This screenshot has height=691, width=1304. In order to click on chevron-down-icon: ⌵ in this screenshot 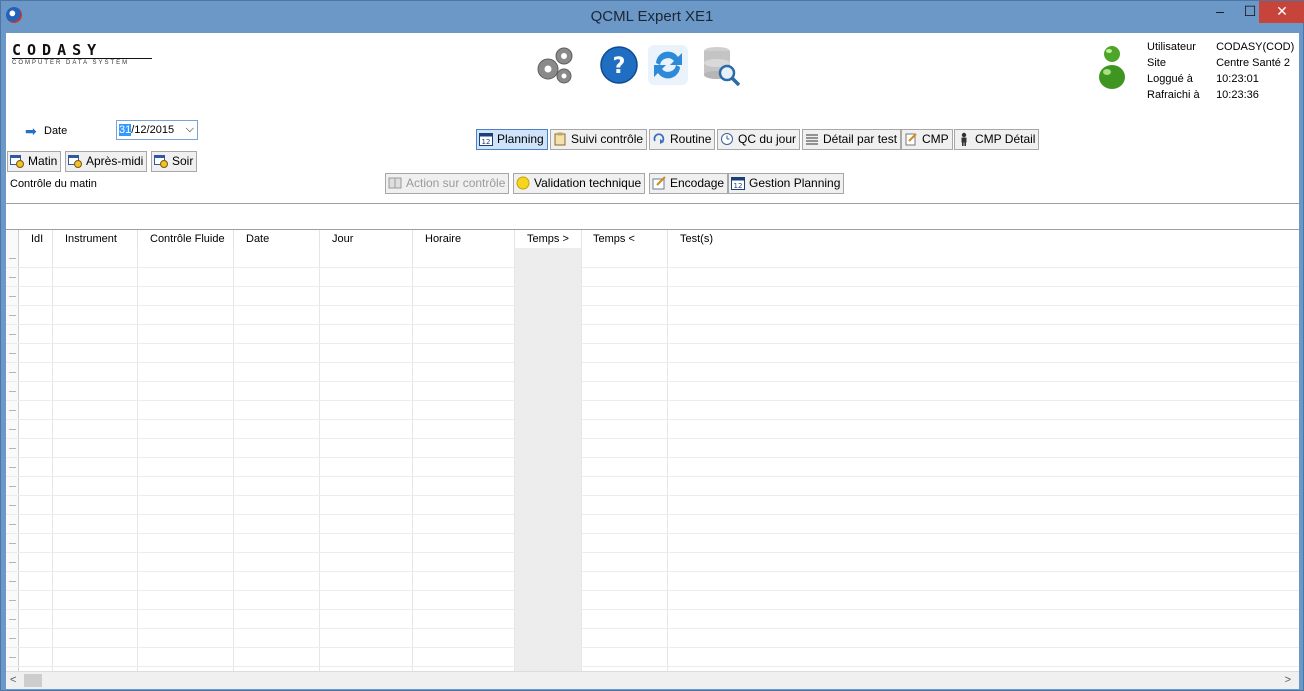, I will do `click(190, 129)`.